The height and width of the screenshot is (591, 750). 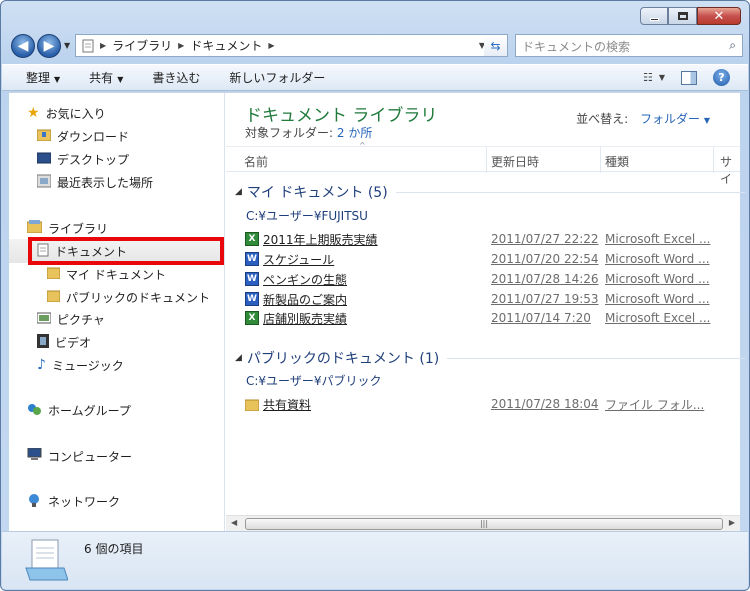 What do you see at coordinates (114, 549) in the screenshot?
I see `item-count: 6 個の項目` at bounding box center [114, 549].